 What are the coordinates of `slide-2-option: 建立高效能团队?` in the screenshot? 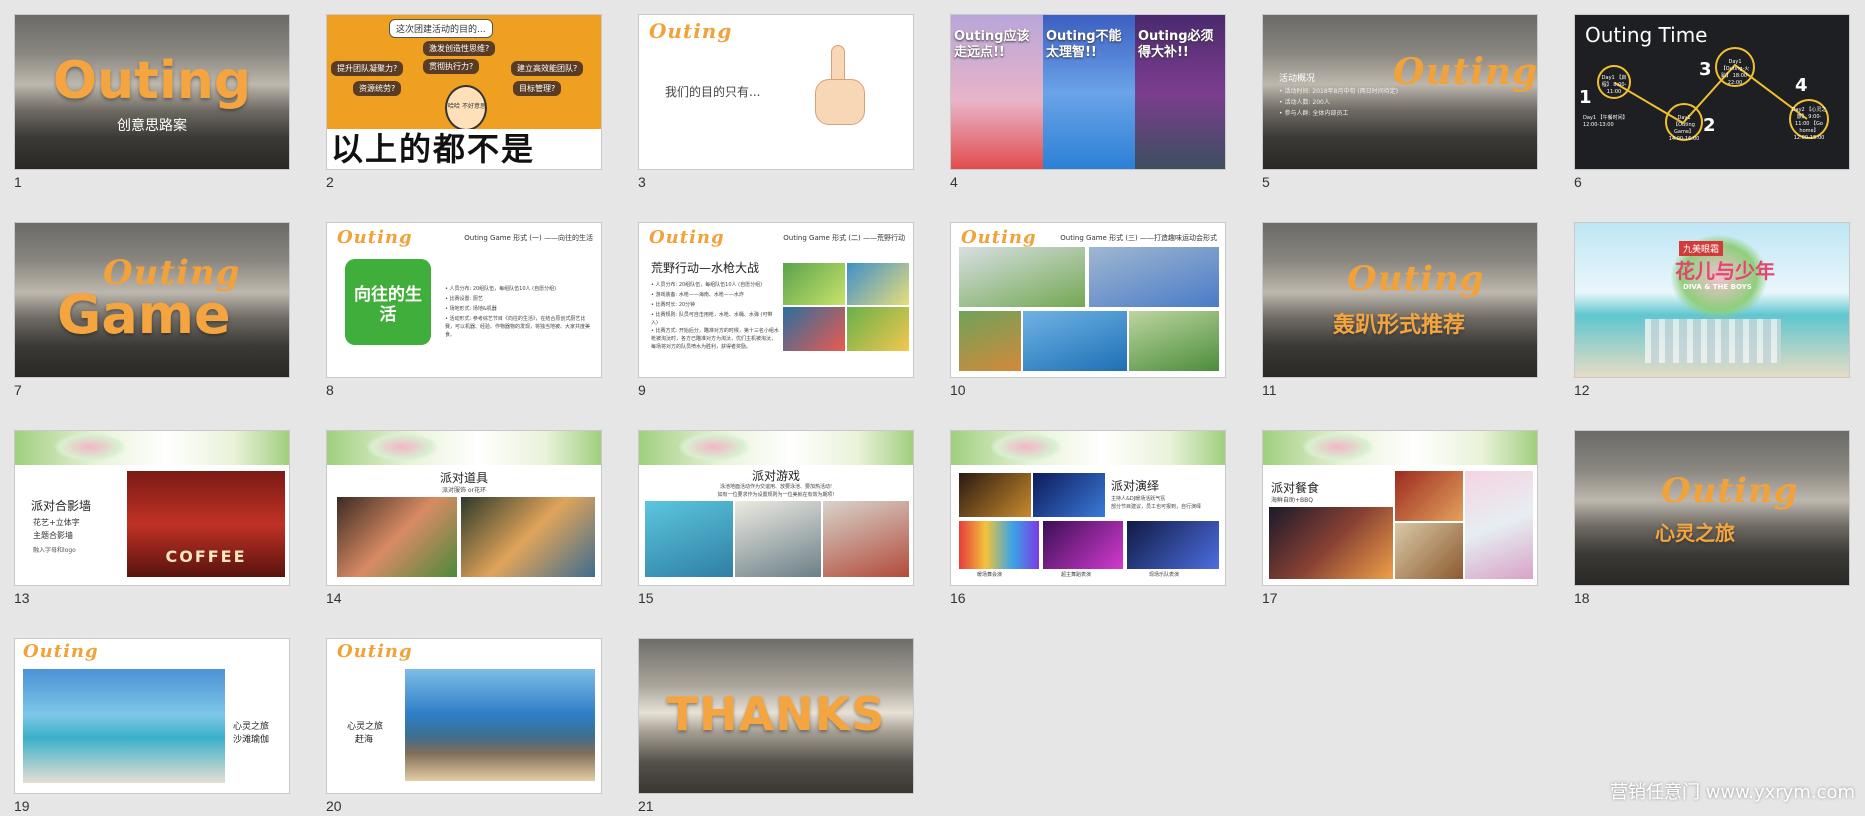 It's located at (547, 68).